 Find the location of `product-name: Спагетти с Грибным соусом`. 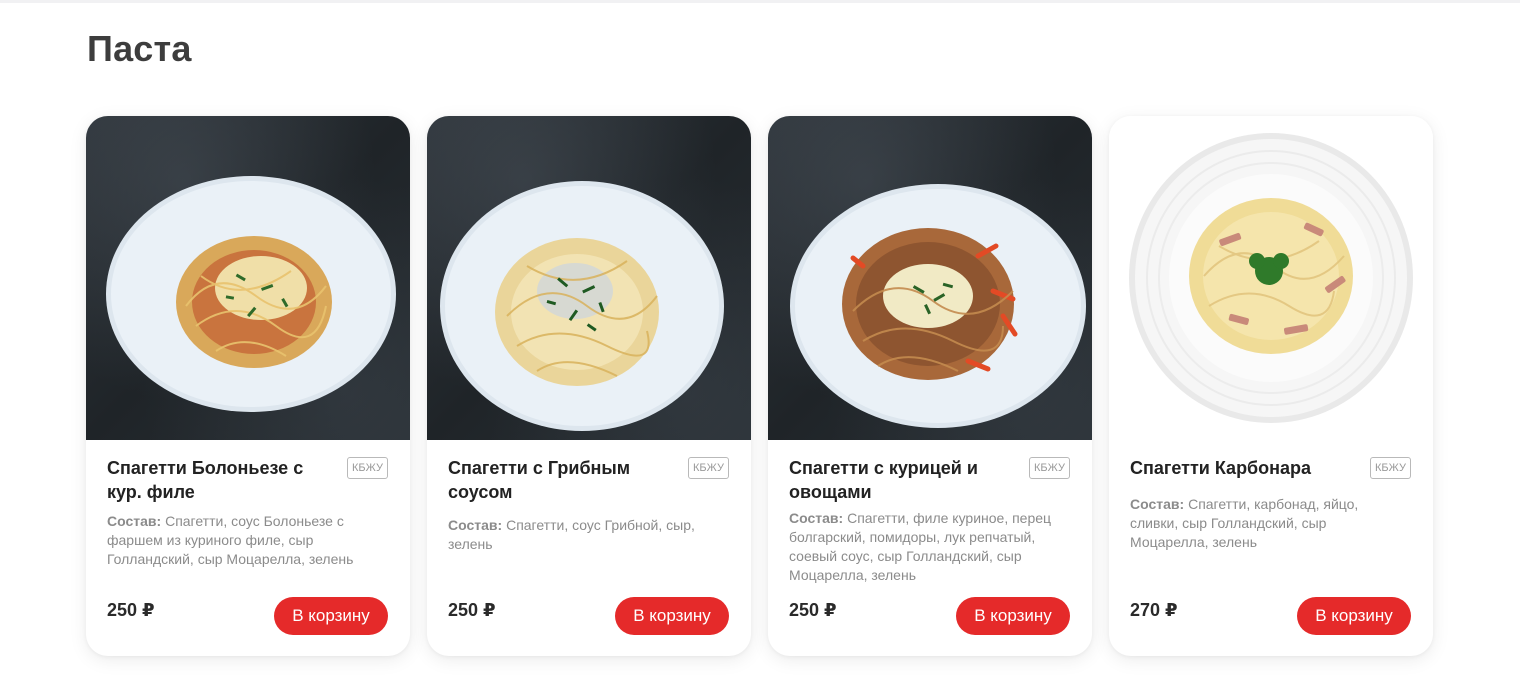

product-name: Спагетти с Грибным соусом is located at coordinates (539, 480).